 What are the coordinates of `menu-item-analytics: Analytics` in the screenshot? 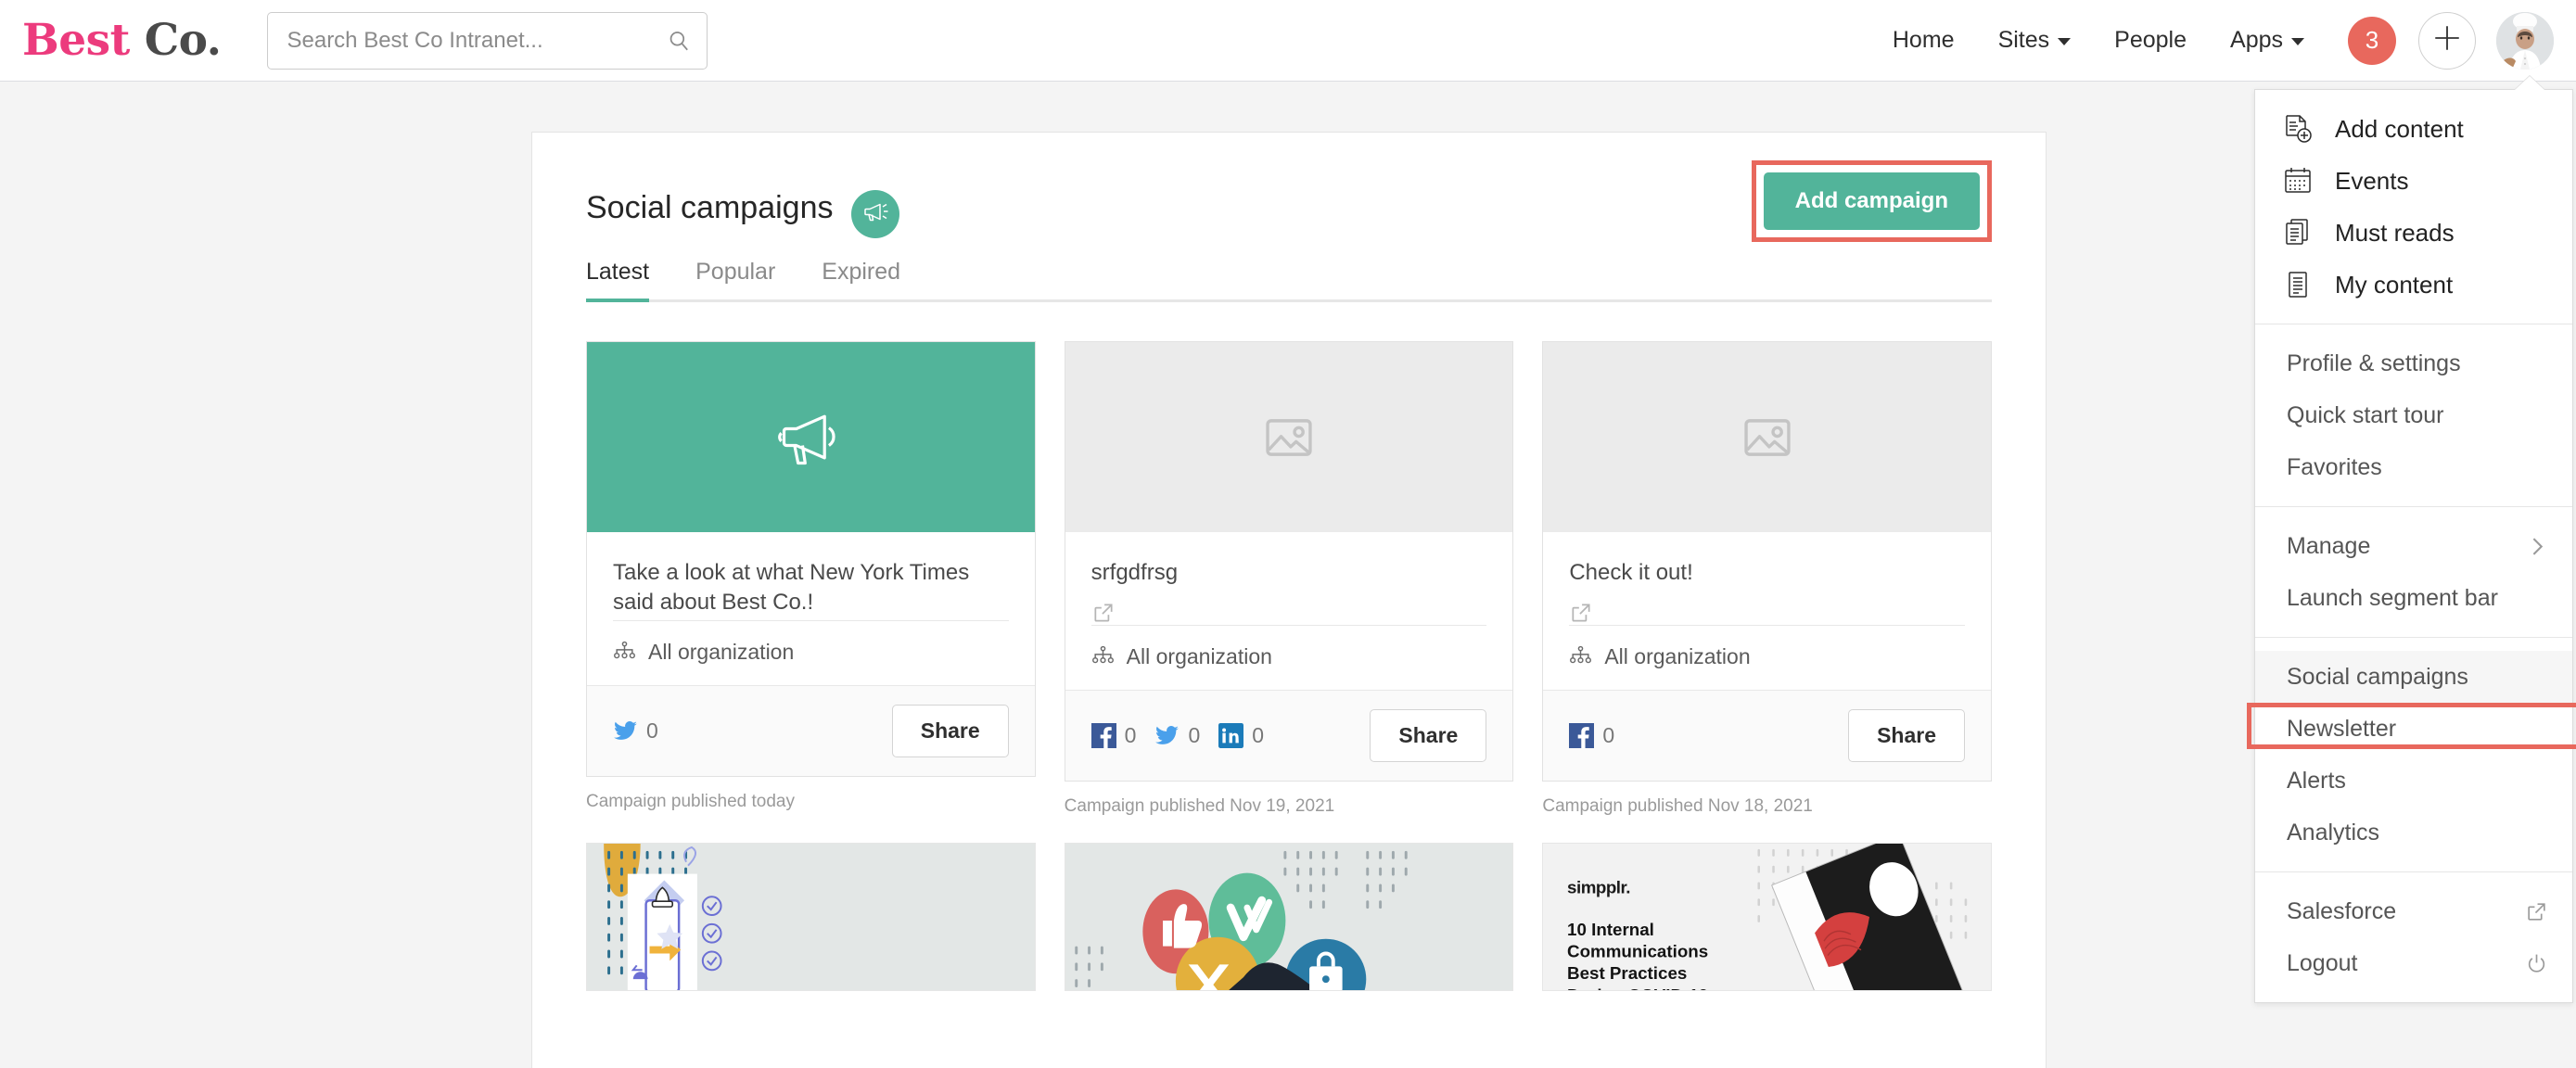 It's located at (2413, 832).